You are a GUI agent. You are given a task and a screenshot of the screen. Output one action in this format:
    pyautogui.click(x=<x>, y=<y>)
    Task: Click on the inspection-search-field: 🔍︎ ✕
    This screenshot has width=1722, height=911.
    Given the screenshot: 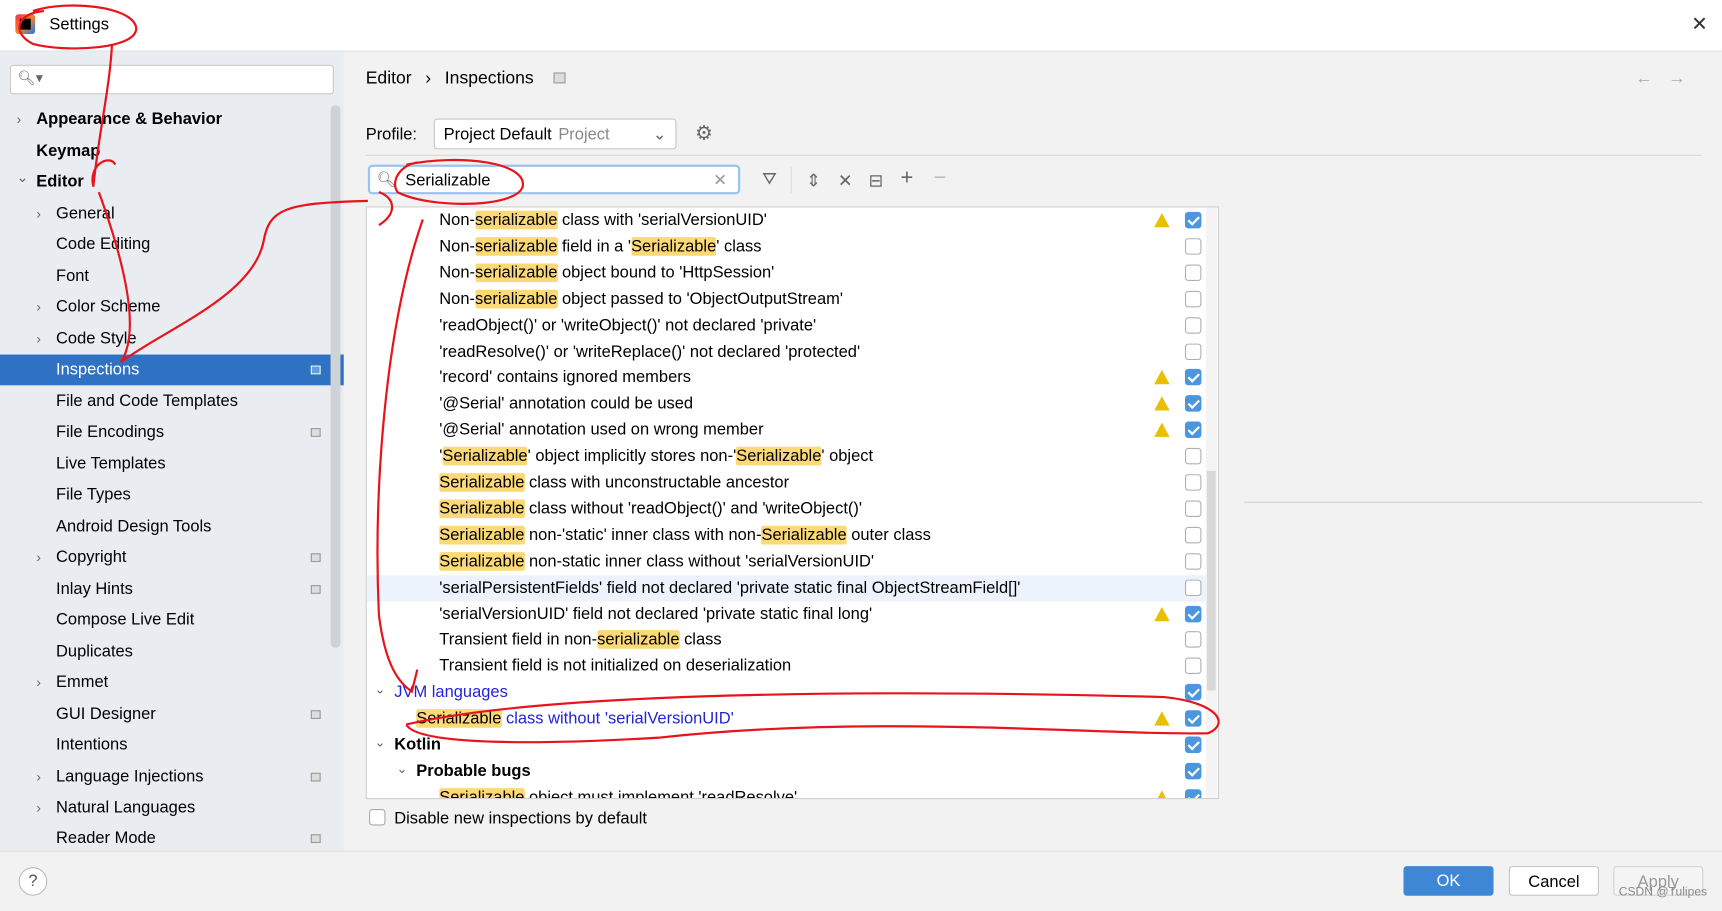 What is the action you would take?
    pyautogui.click(x=554, y=179)
    